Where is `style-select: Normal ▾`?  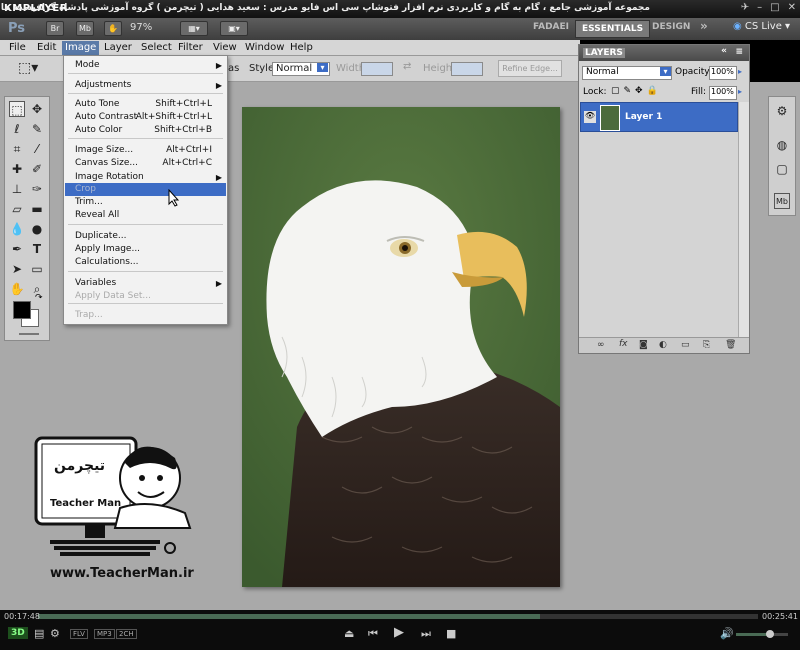
style-select: Normal ▾ is located at coordinates (301, 69).